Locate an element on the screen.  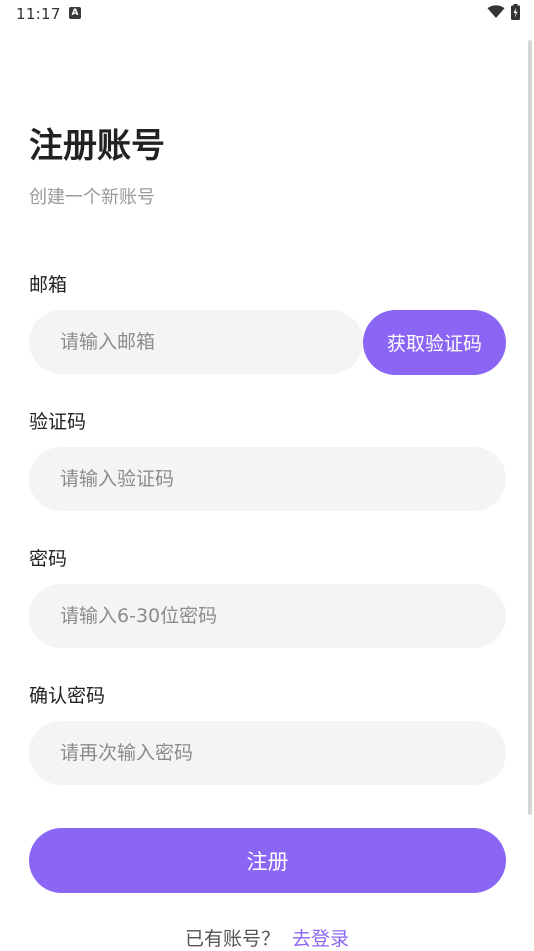
login-prompt: 已有账号？ 去登录 is located at coordinates (267, 937).